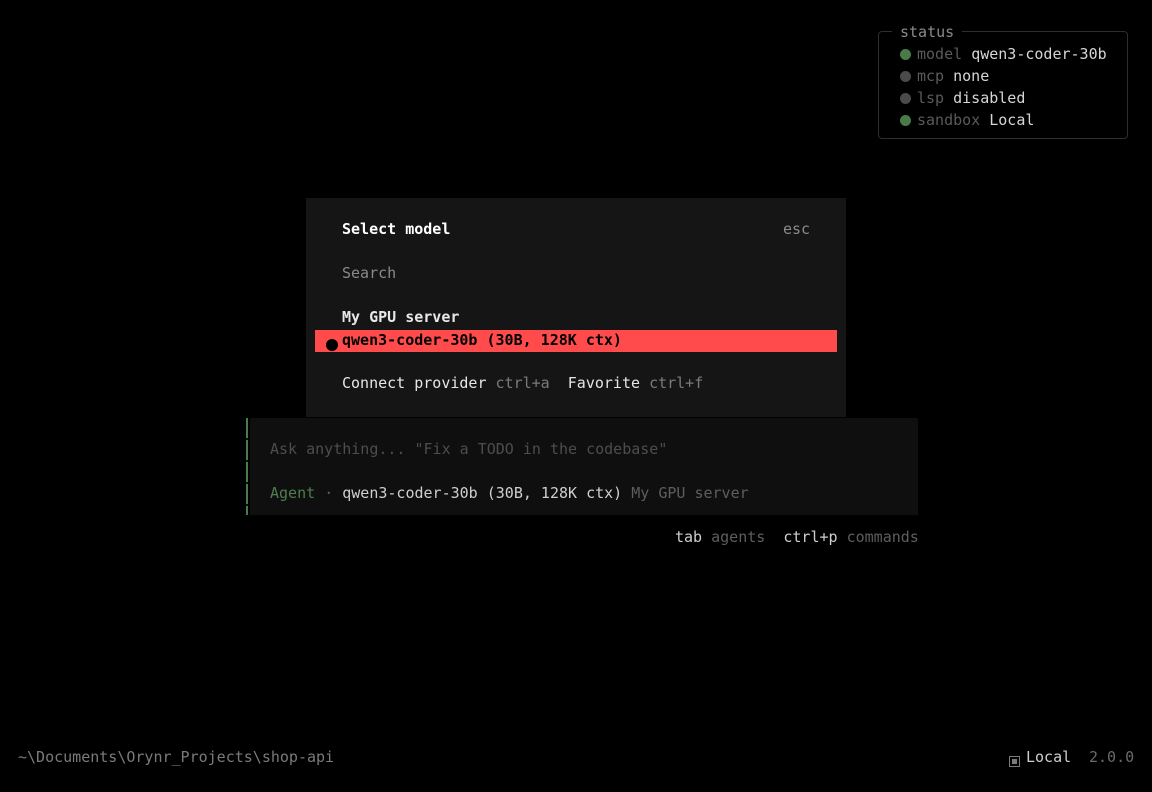 The height and width of the screenshot is (792, 1152). Describe the element at coordinates (1039, 54) in the screenshot. I see `status-value: qwen3-coder-30b` at that location.